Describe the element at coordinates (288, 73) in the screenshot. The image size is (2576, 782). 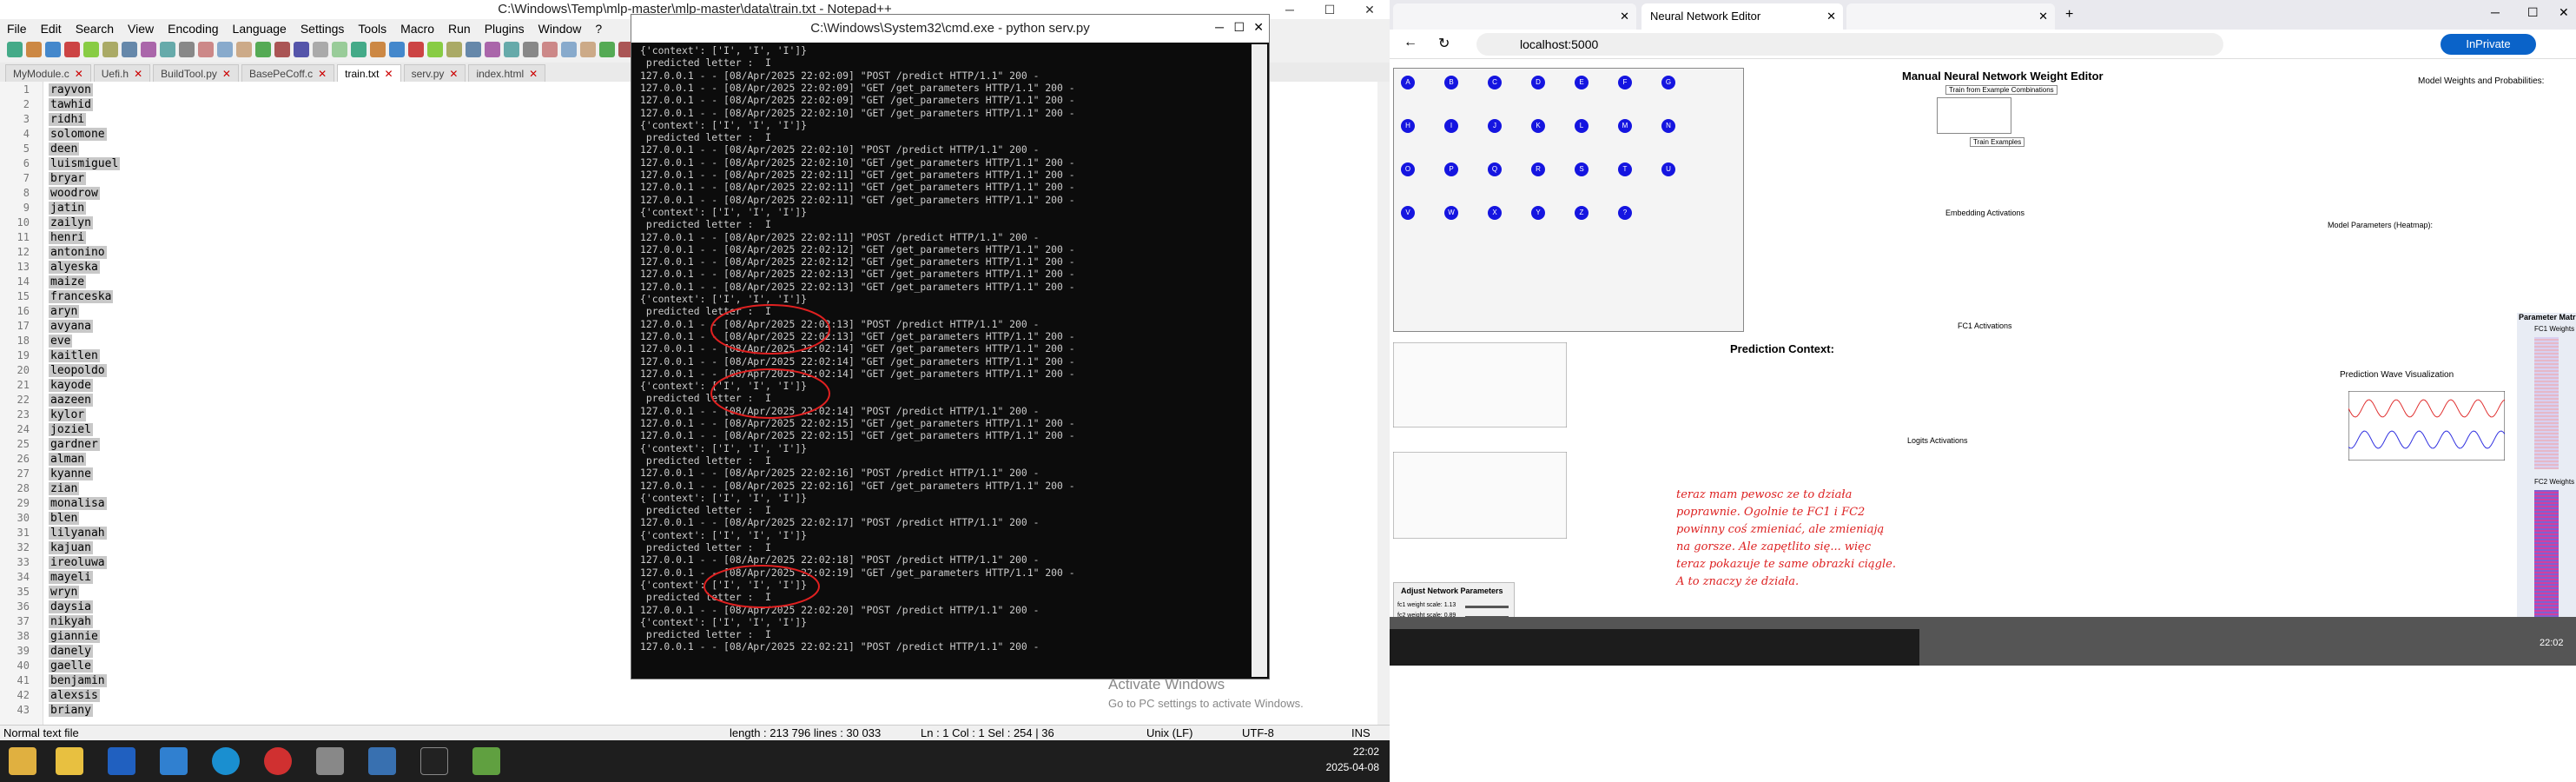
I see `tab-basepecoff-c: BasePeCoff.c ✕` at that location.